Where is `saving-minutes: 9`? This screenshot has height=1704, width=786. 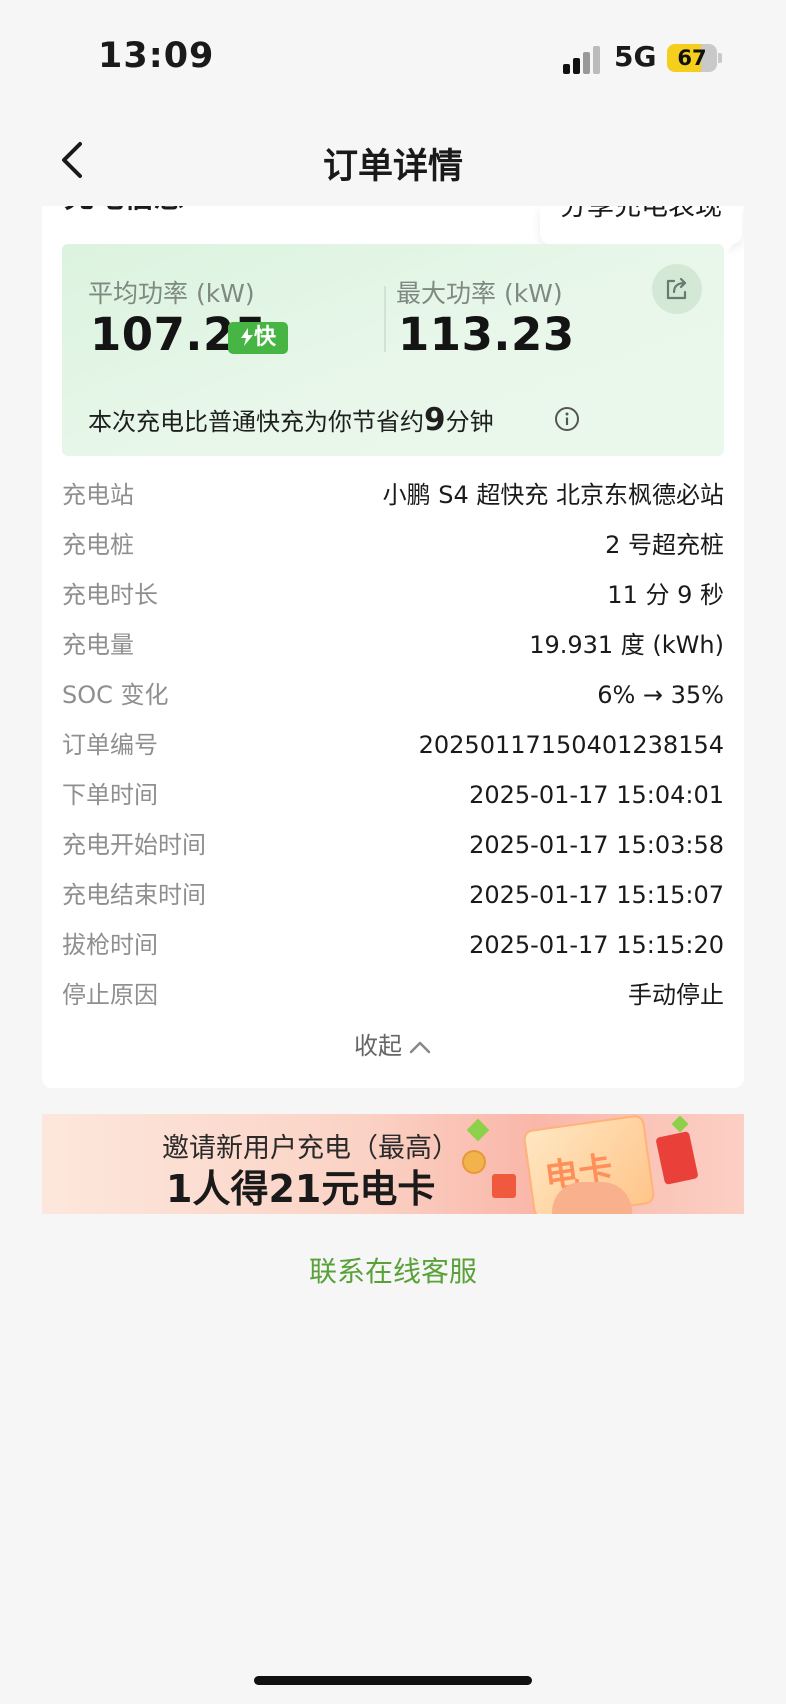
saving-minutes: 9 is located at coordinates (435, 420).